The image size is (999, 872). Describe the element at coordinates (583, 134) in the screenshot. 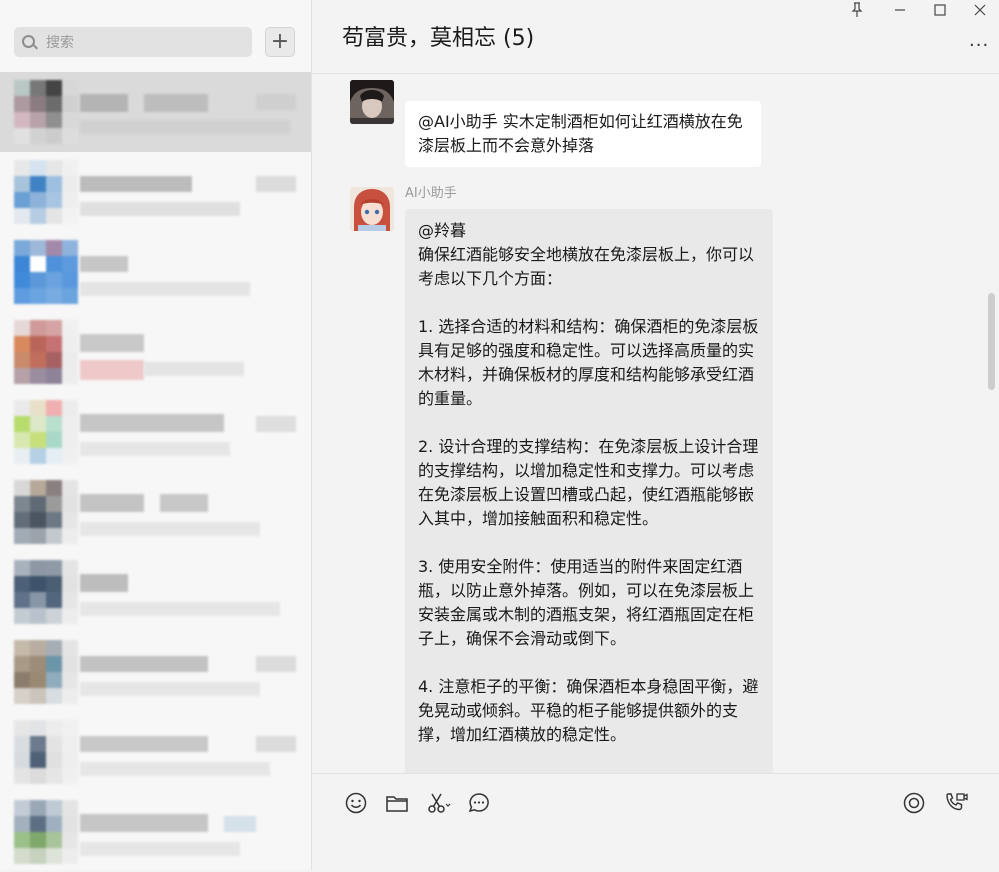

I see `message-bubble: @AI小助手 实木定制酒柜如何让红酒横放在免漆层板上而不会意外掉落` at that location.